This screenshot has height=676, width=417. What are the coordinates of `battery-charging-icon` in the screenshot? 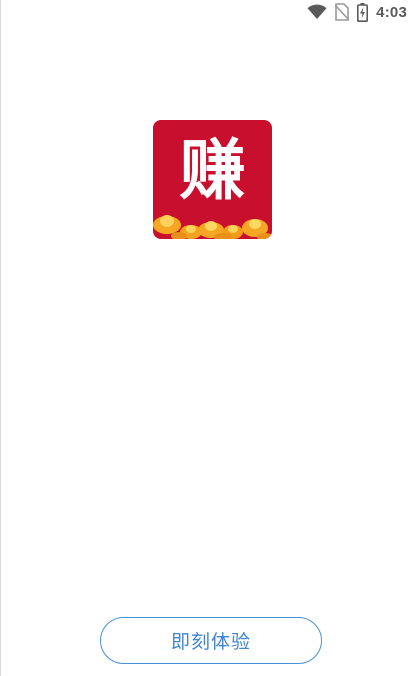 It's located at (363, 12).